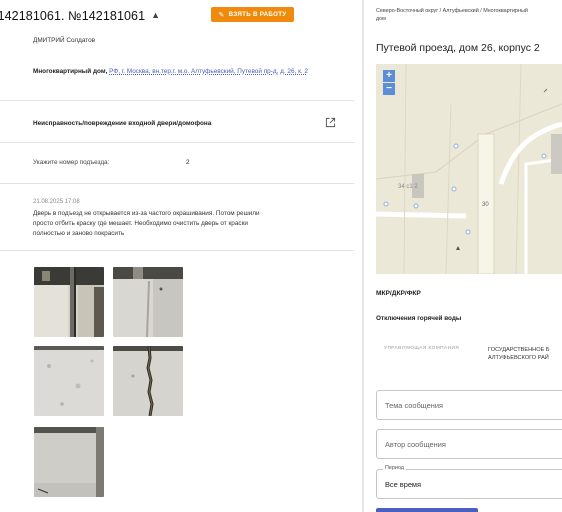 This screenshot has width=562, height=512. I want to click on object-type: Многоквартирный дом,, so click(70, 71).